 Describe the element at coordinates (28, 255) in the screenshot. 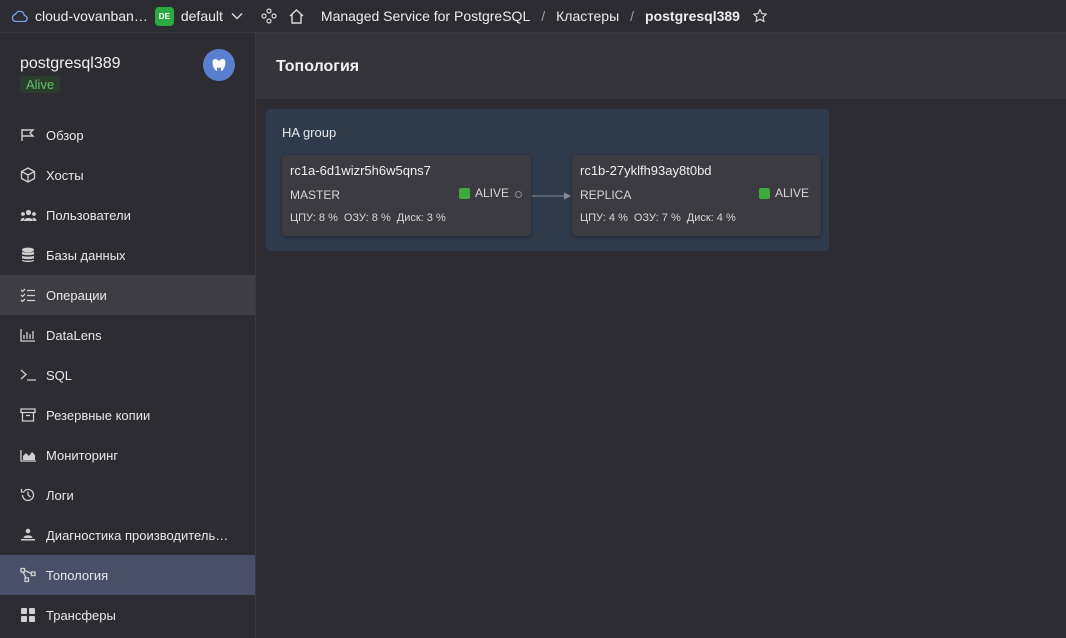

I see `database-icon` at that location.